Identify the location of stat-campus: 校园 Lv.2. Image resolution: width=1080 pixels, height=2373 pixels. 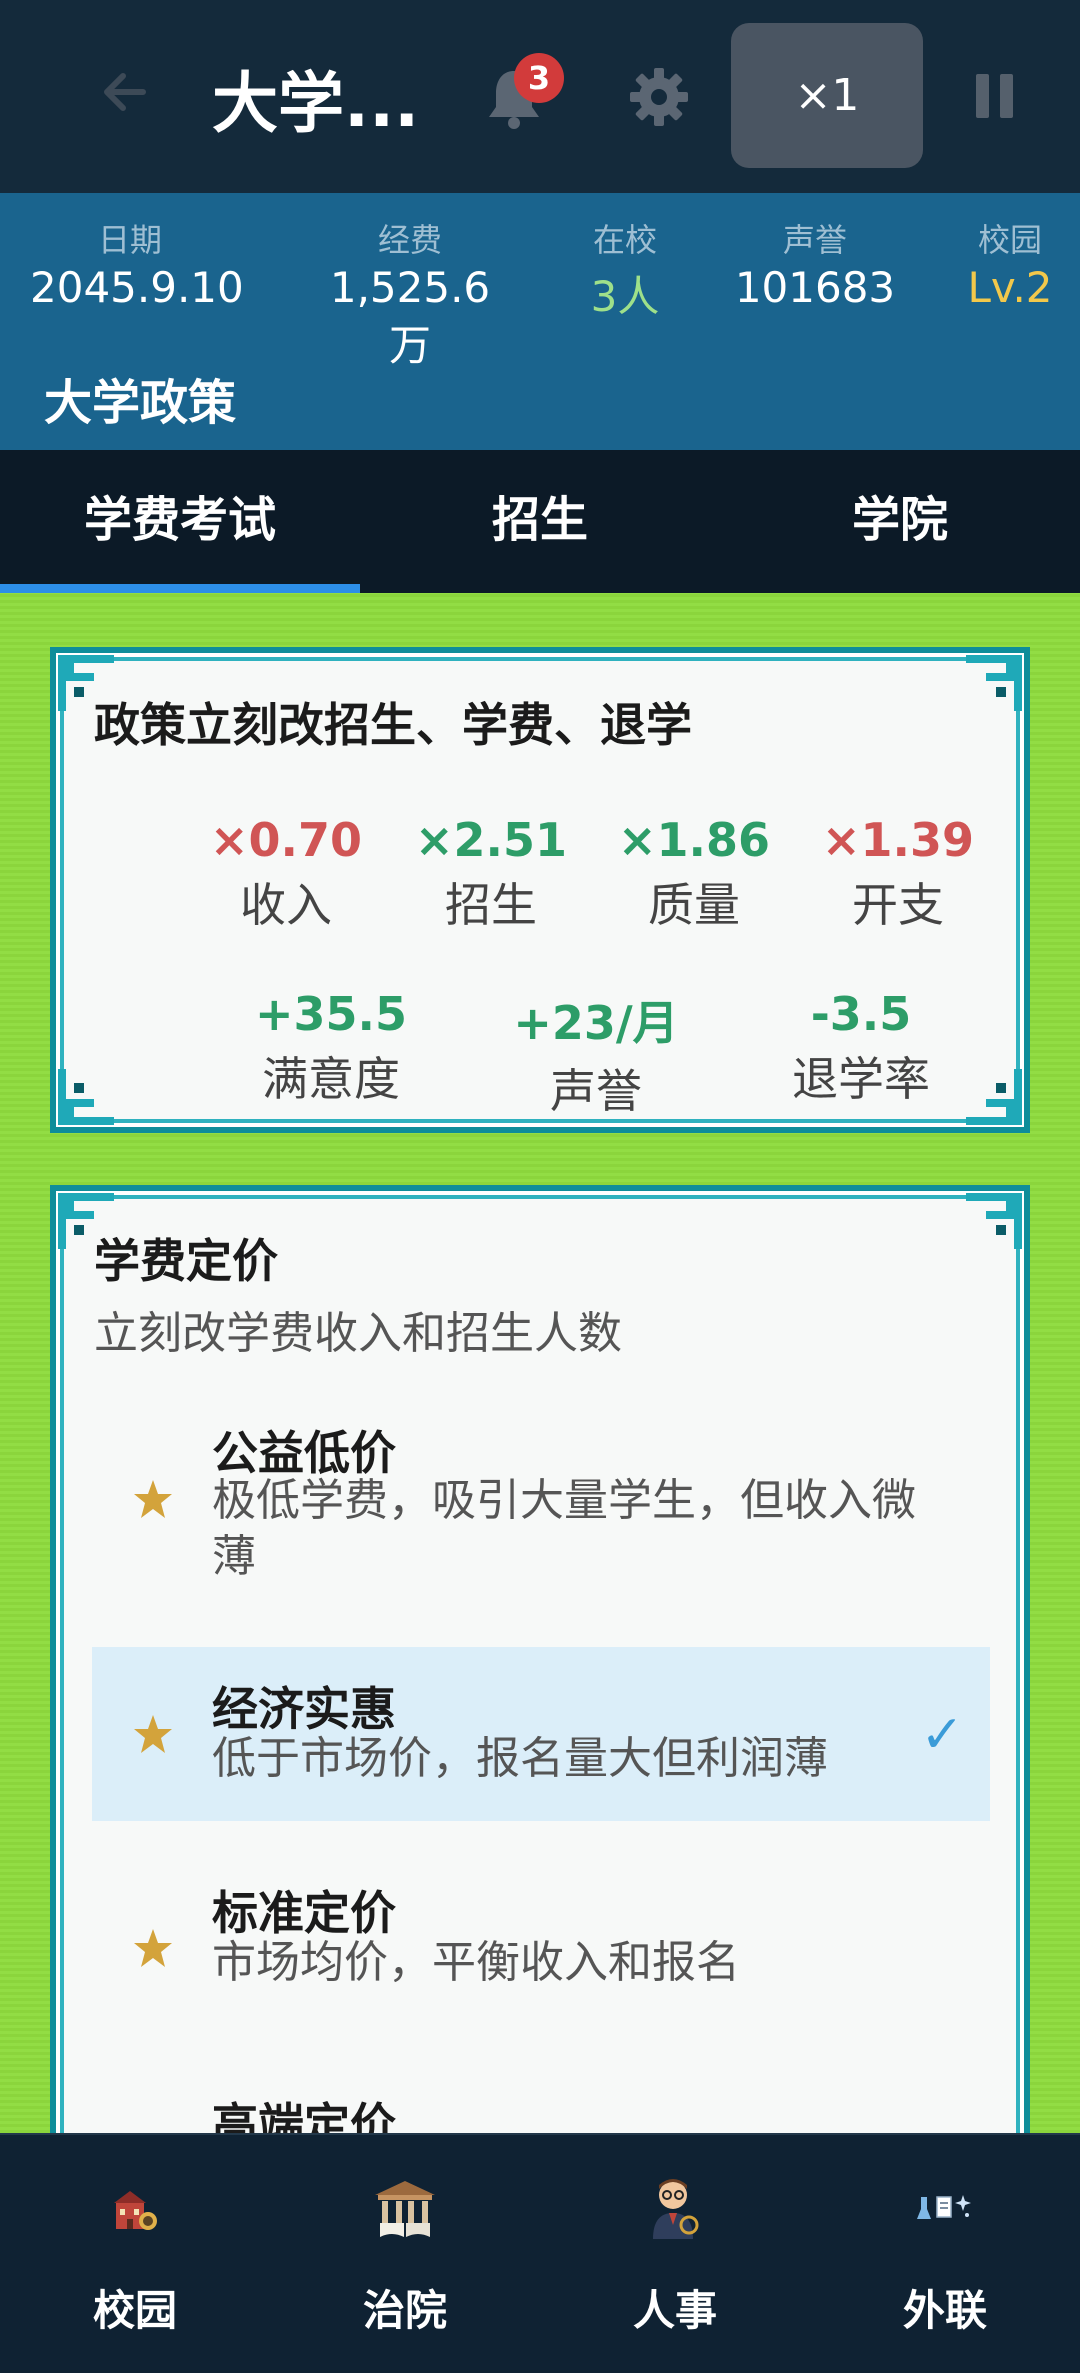
(1010, 263).